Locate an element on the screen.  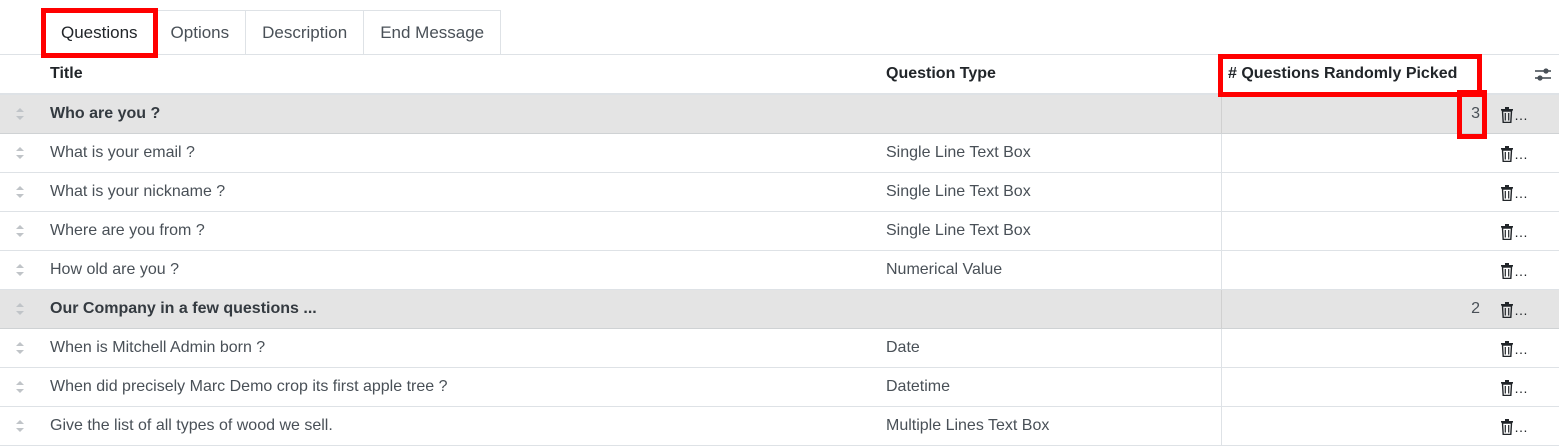
optional-columns-icon is located at coordinates (1543, 75).